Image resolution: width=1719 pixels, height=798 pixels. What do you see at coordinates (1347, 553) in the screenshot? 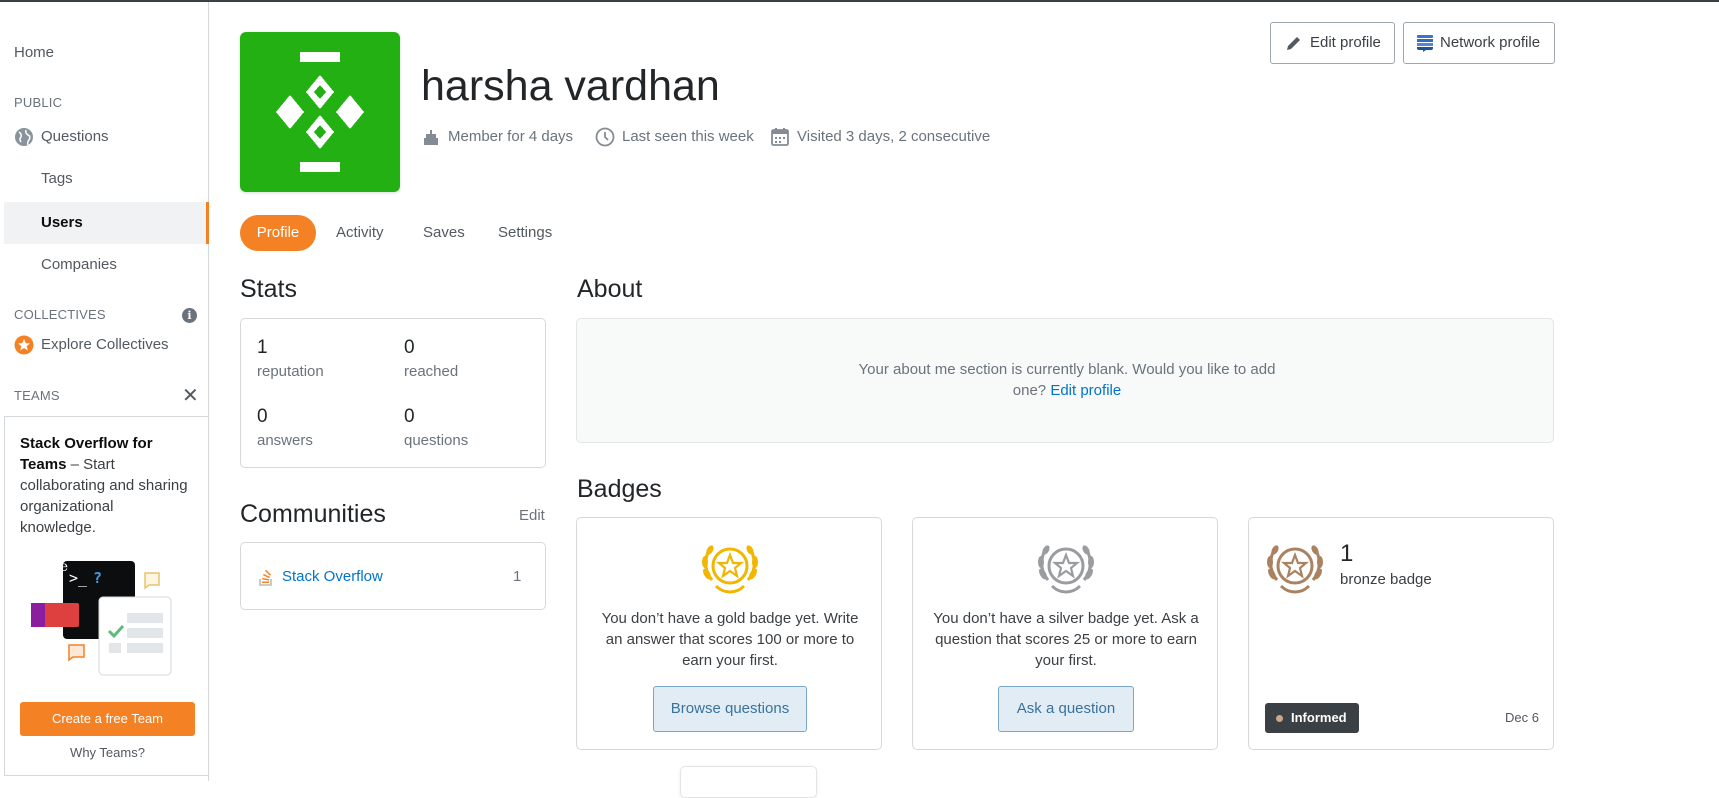
I see `bronze-badge-count: 1` at bounding box center [1347, 553].